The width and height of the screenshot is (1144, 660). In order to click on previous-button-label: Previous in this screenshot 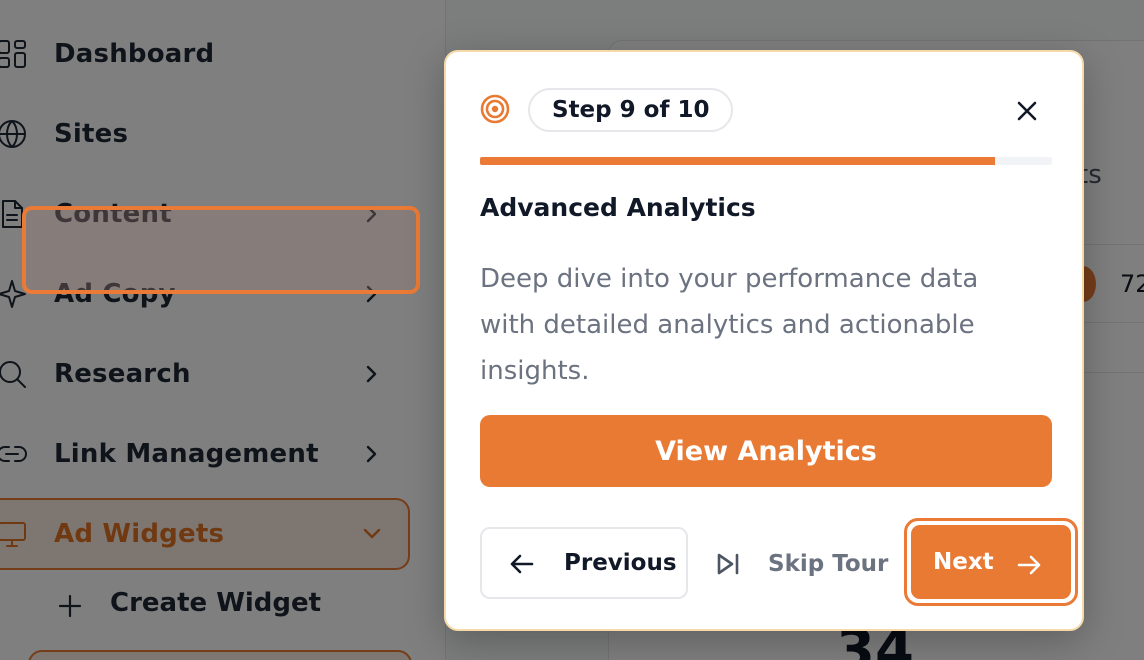, I will do `click(620, 563)`.